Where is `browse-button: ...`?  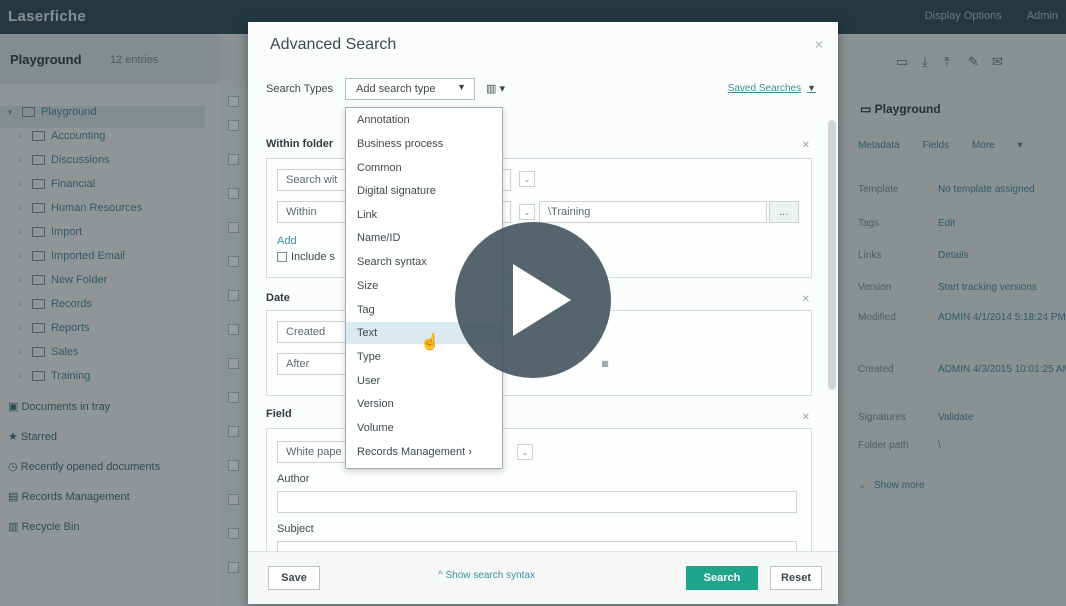
browse-button: ... is located at coordinates (784, 212).